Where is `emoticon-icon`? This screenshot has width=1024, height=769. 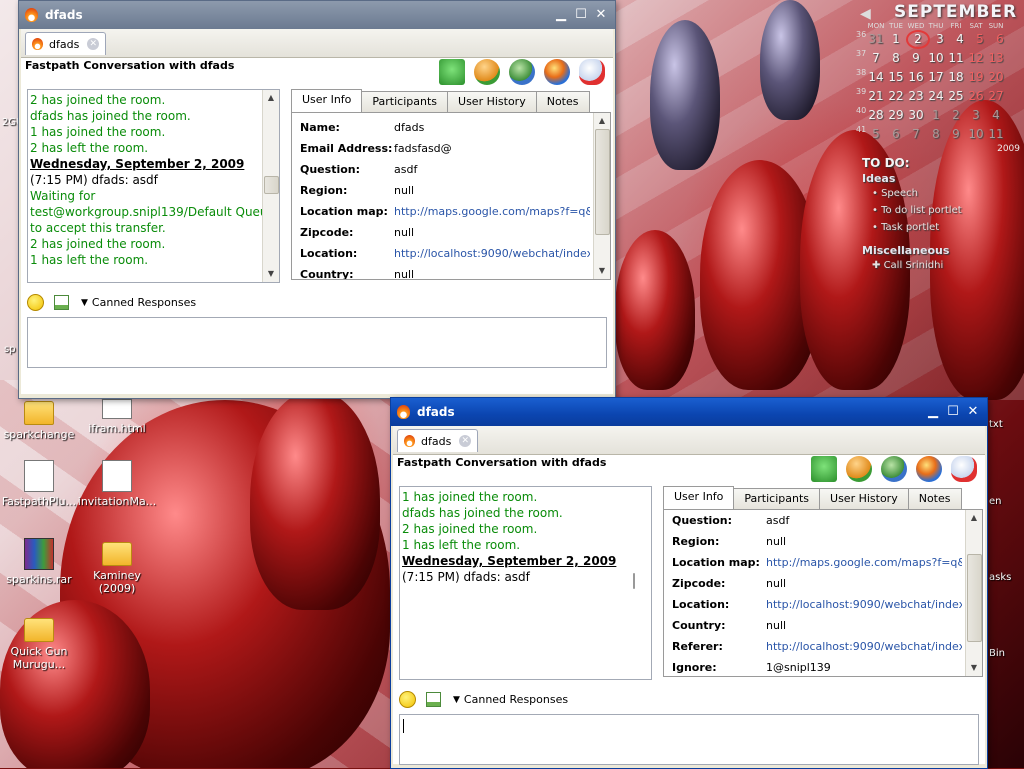 emoticon-icon is located at coordinates (407, 699).